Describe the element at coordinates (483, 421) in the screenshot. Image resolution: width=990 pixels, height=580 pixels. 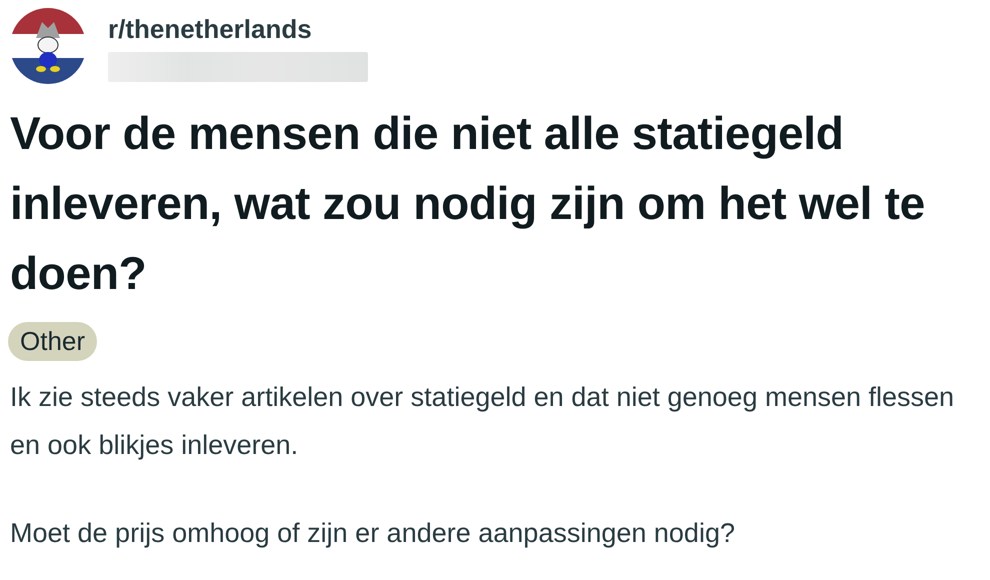
I see `body-paragraph: Ik zie steeds vaker artikelen over statiegeld en dat niet genoeg mensen flessen en ook blikjes inleveren.` at that location.